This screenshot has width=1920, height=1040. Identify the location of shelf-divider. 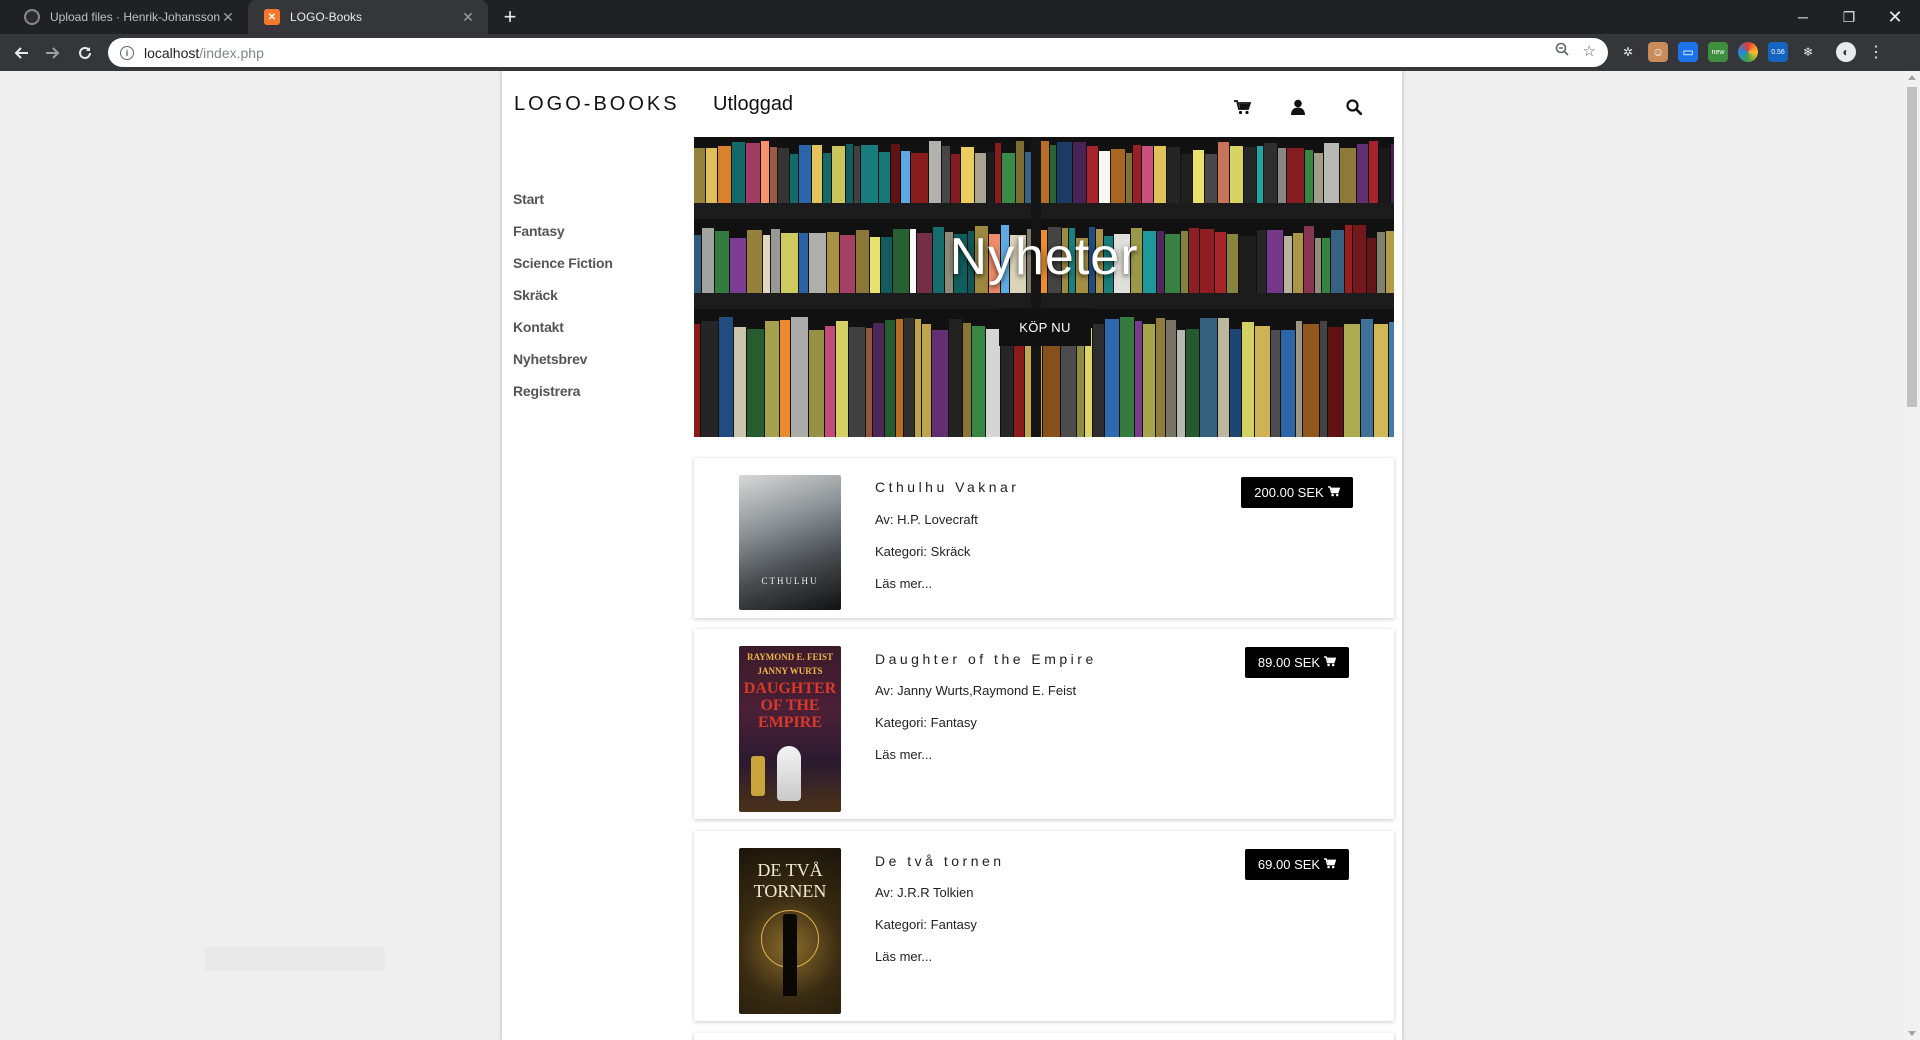
(1036, 287).